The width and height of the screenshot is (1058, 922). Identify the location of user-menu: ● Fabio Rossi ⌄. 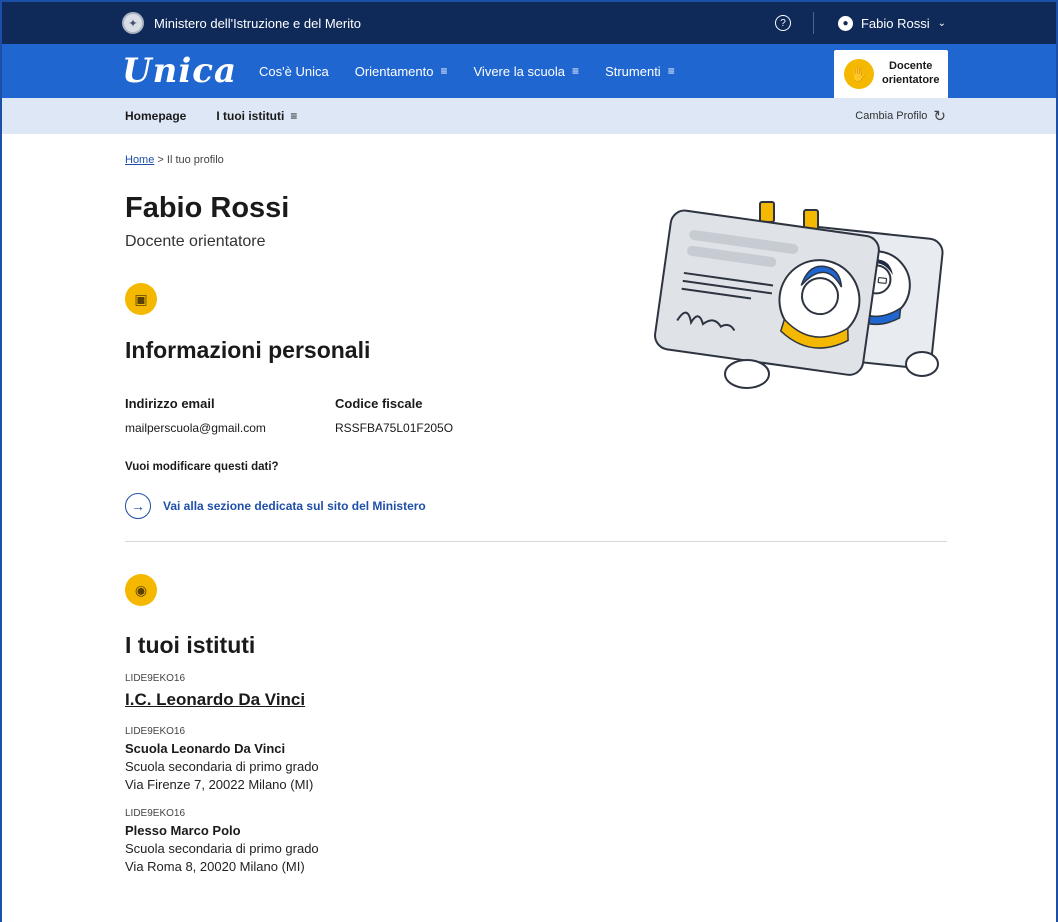
(891, 23).